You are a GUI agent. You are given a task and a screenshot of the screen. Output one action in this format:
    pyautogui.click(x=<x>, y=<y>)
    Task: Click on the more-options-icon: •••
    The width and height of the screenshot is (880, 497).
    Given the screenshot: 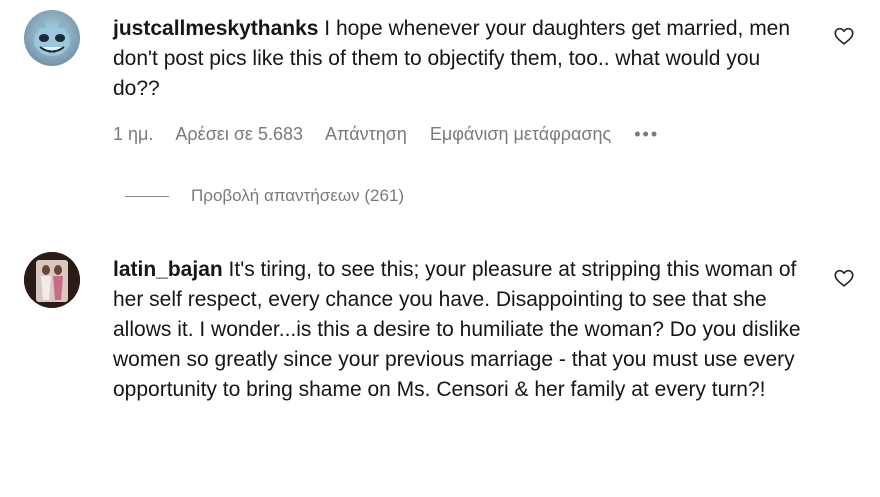 What is the action you would take?
    pyautogui.click(x=646, y=134)
    